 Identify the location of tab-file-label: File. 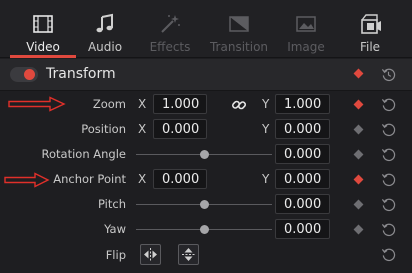
(370, 47).